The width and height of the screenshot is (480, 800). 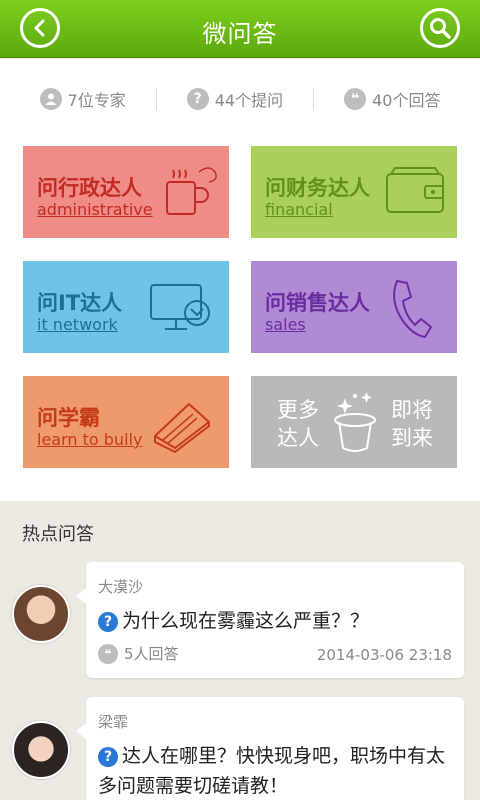 I want to click on monitor-icon, so click(x=180, y=307).